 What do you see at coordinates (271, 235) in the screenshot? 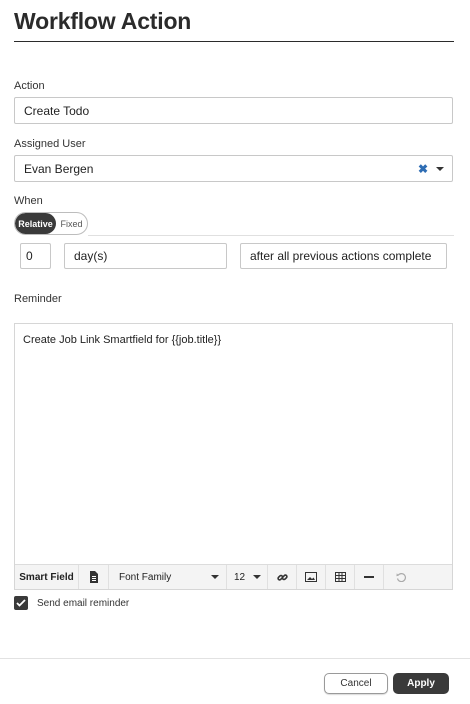
I see `when-divider` at bounding box center [271, 235].